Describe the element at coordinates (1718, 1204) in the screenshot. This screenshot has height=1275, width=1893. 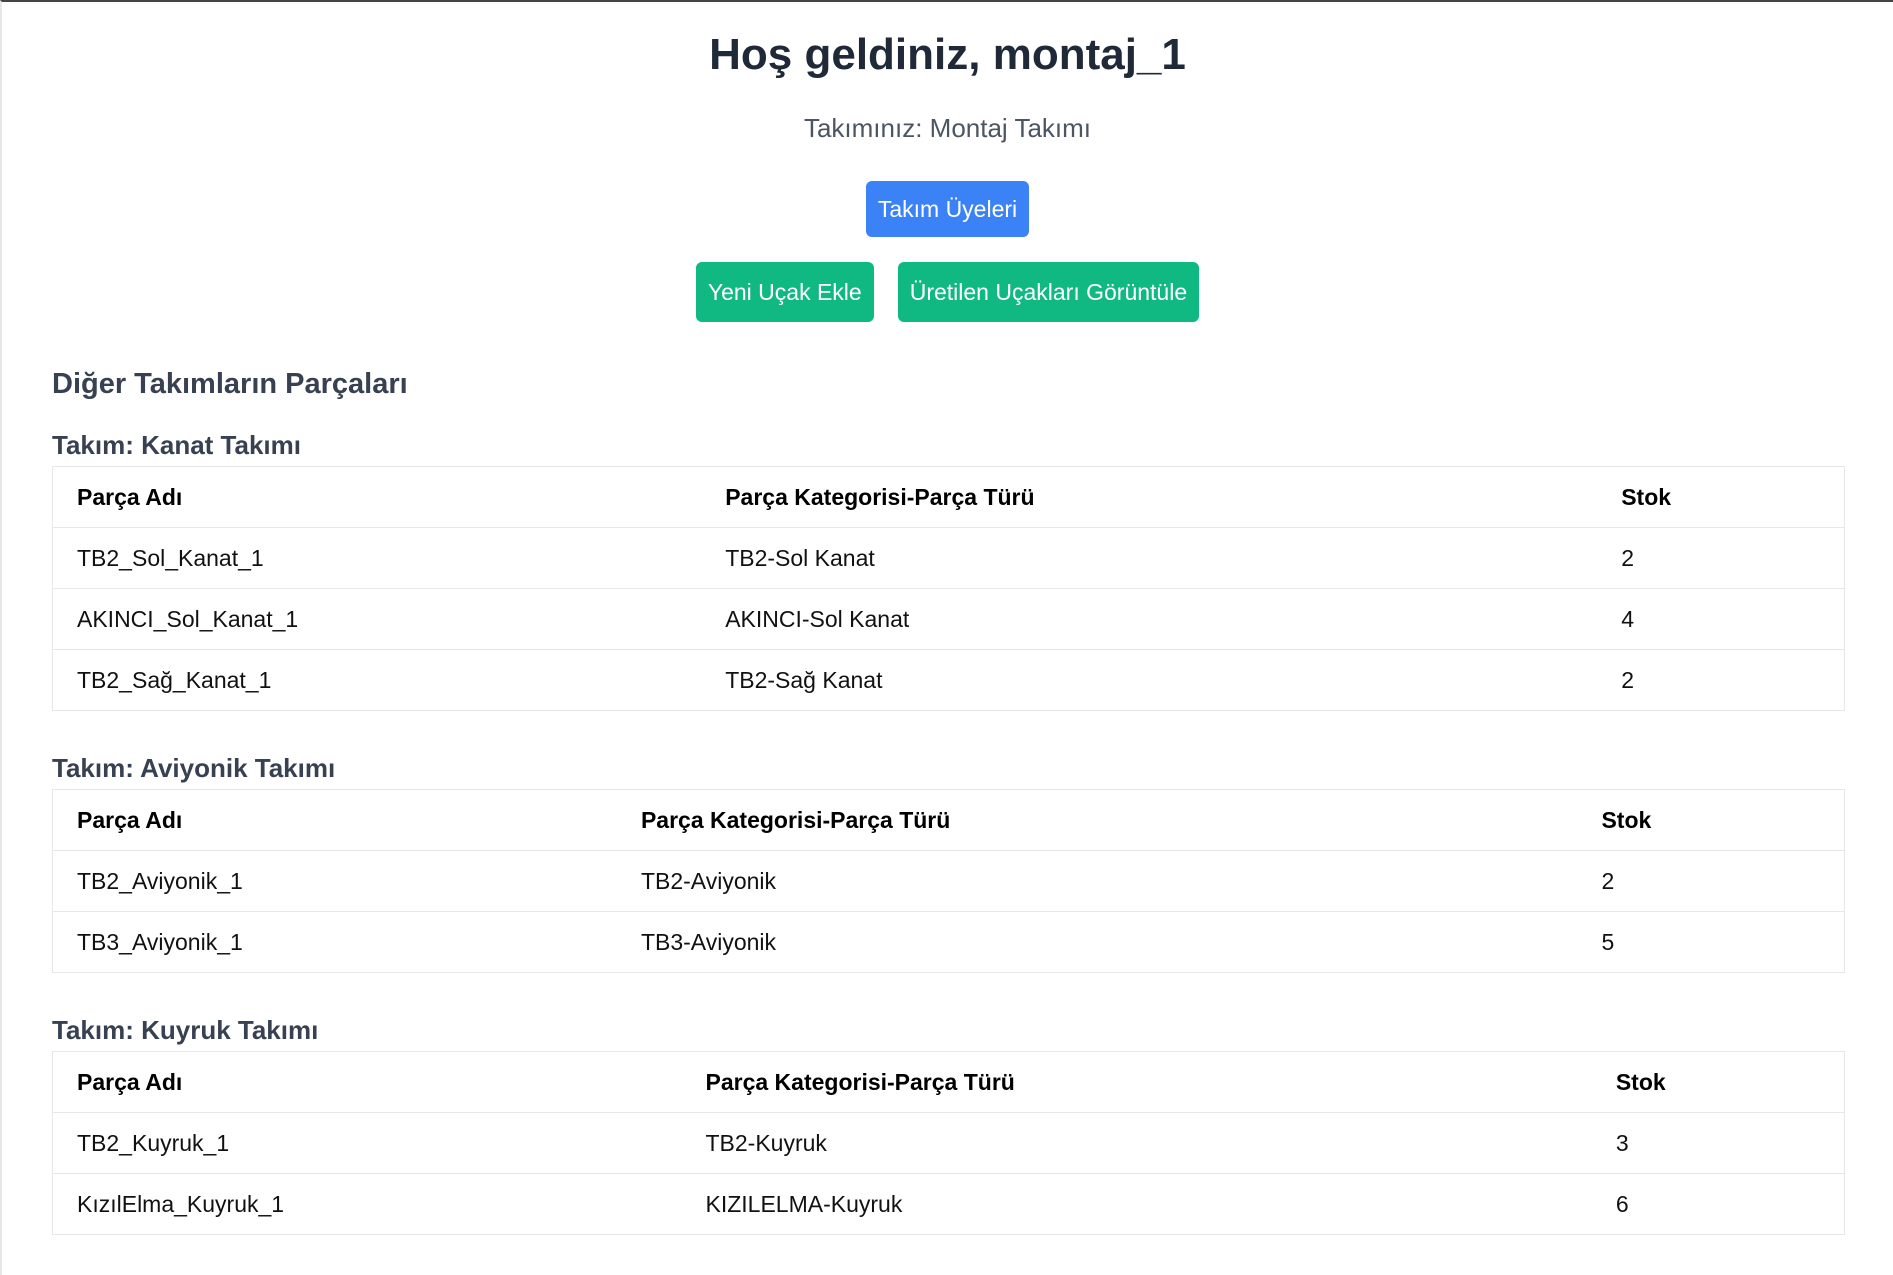
I see `part-stock-cell: 6` at that location.